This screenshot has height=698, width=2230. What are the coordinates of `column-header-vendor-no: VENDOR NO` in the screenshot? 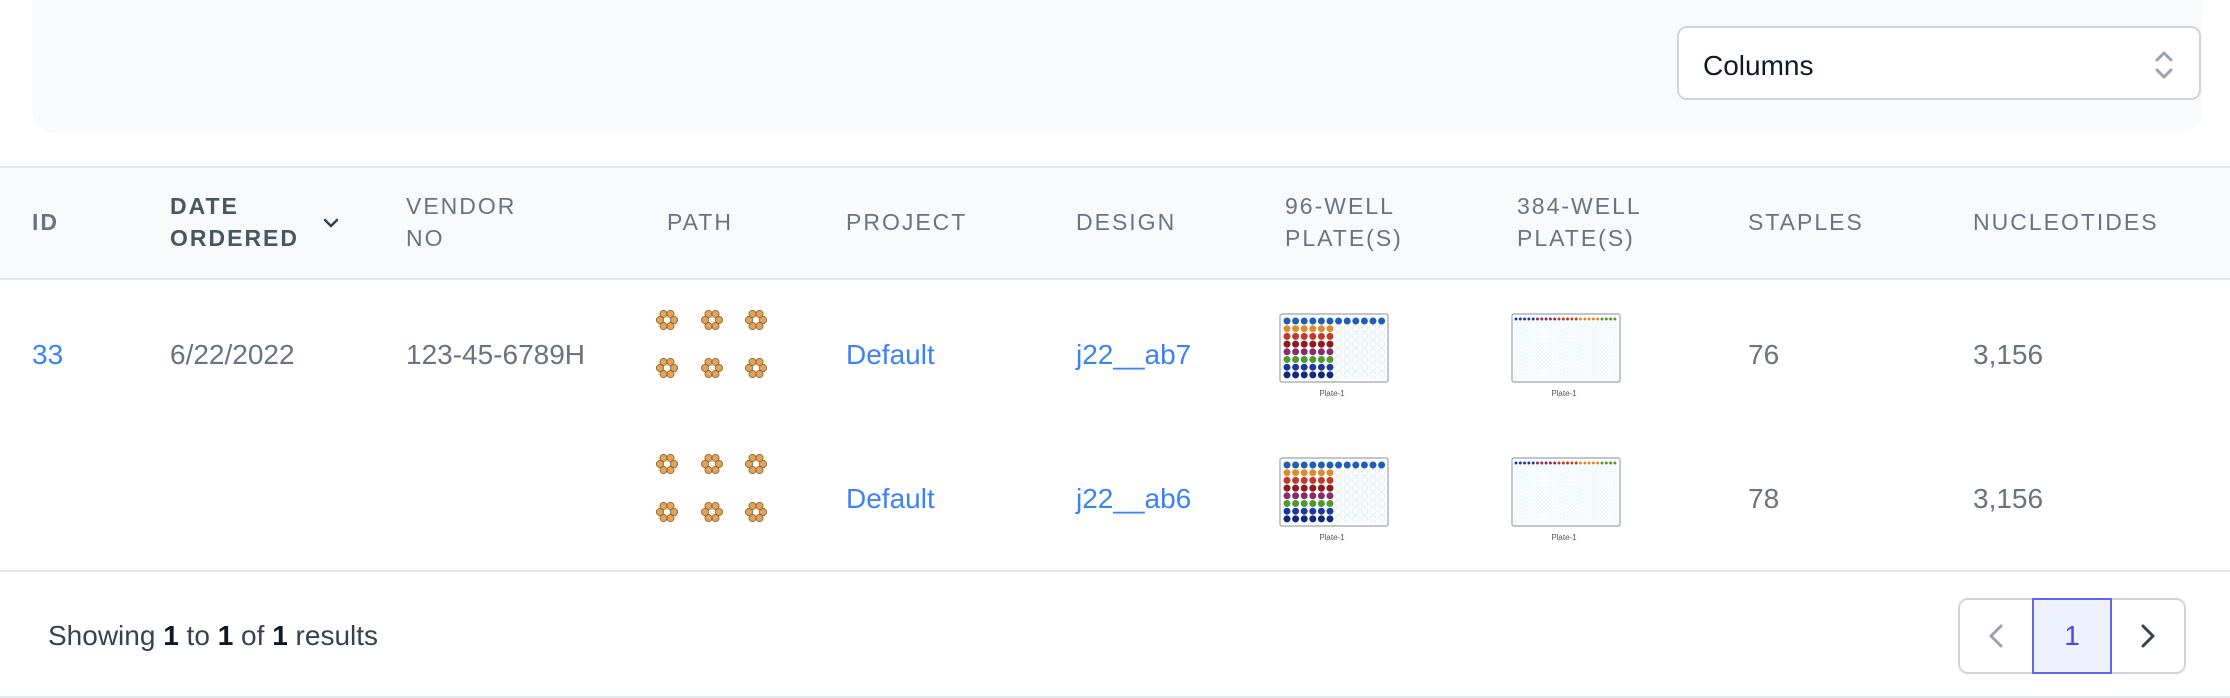 It's located at (461, 222).